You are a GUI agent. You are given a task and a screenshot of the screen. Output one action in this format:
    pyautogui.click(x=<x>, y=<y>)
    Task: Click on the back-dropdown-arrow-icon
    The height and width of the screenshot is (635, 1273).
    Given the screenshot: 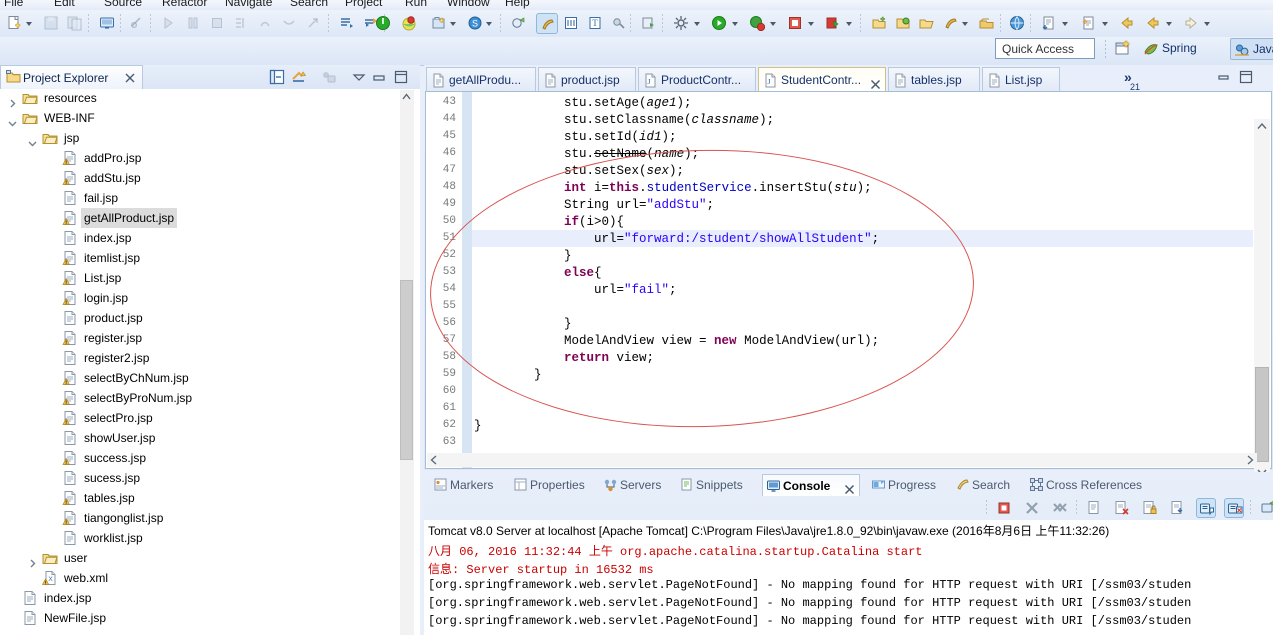 What is the action you would take?
    pyautogui.click(x=1169, y=24)
    